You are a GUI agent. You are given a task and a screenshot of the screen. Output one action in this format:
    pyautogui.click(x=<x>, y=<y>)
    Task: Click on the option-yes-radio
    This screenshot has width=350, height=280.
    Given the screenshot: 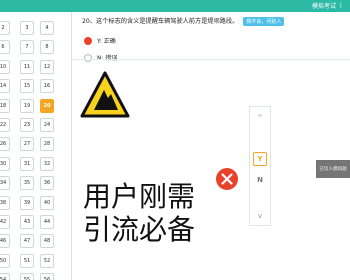 What is the action you would take?
    pyautogui.click(x=88, y=40)
    